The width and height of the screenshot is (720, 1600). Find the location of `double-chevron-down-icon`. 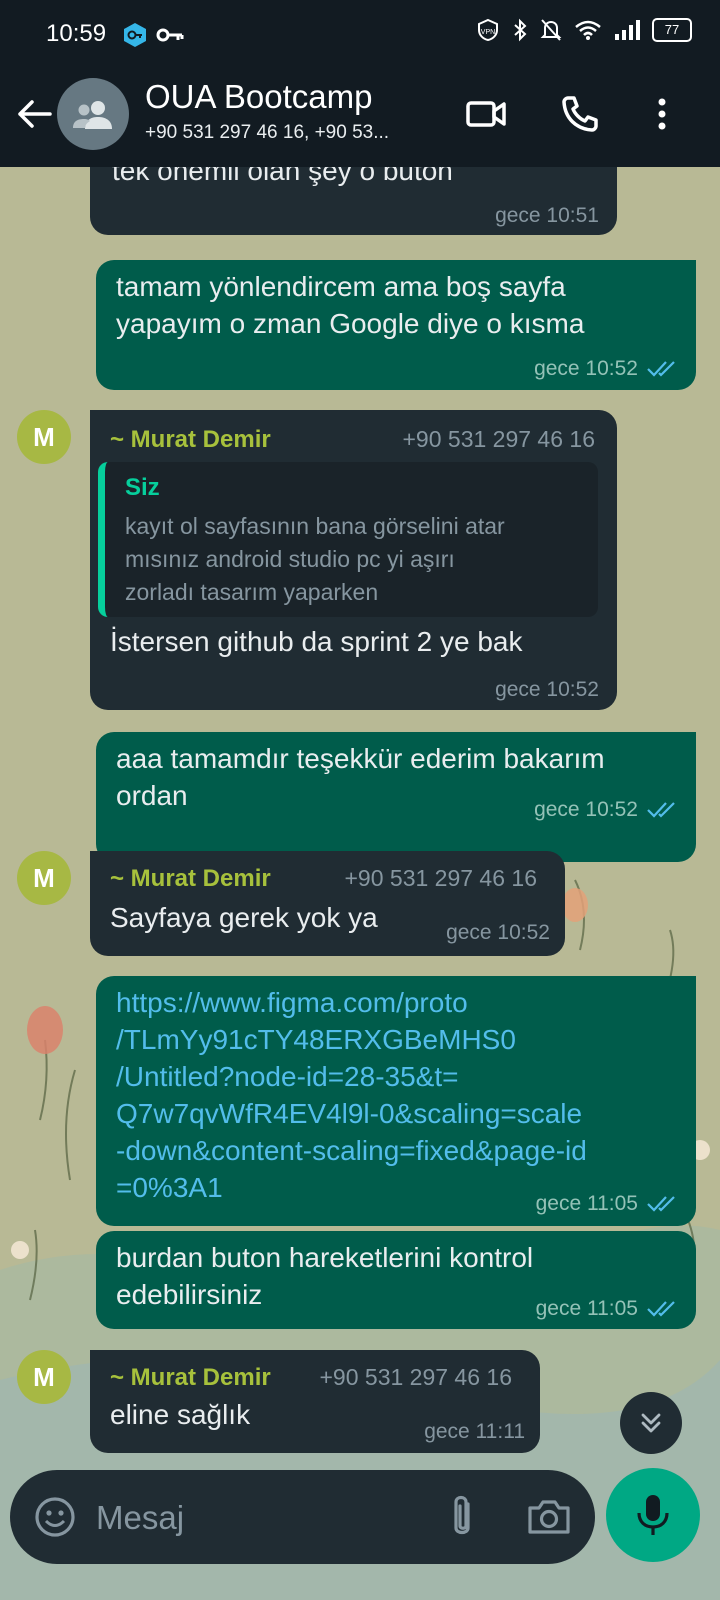

double-chevron-down-icon is located at coordinates (651, 1423).